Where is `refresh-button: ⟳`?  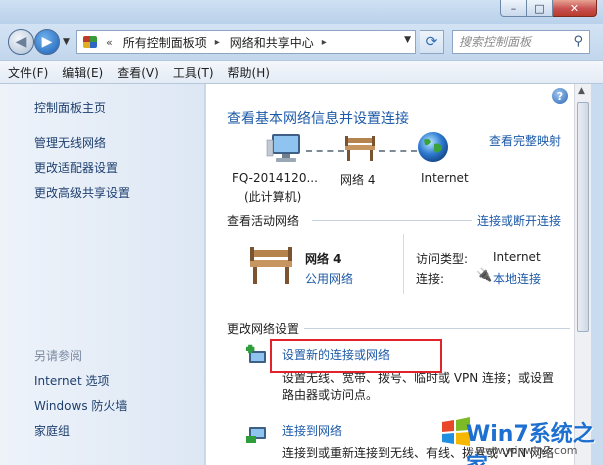 refresh-button: ⟳ is located at coordinates (432, 42).